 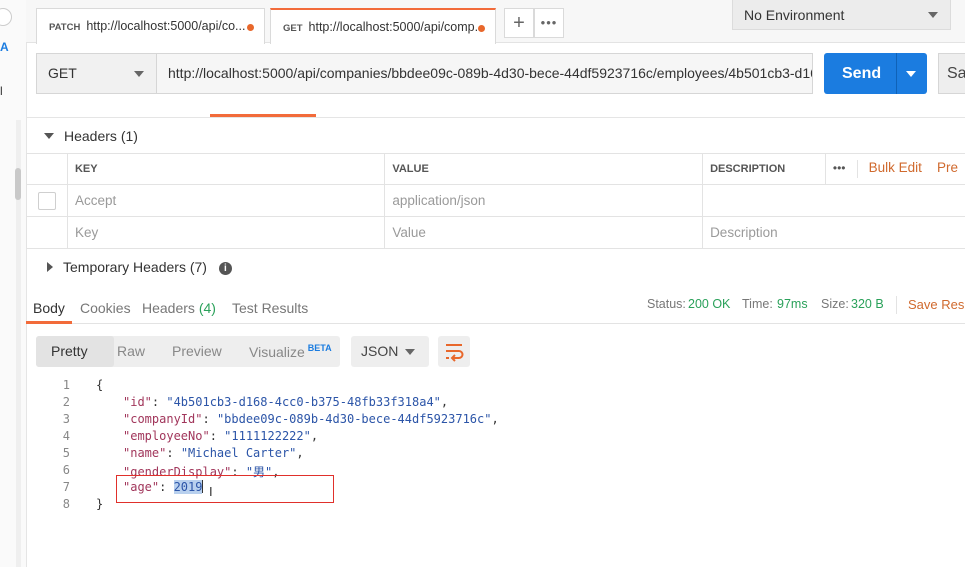 What do you see at coordinates (544, 169) in the screenshot?
I see `value-column-header: VALUE` at bounding box center [544, 169].